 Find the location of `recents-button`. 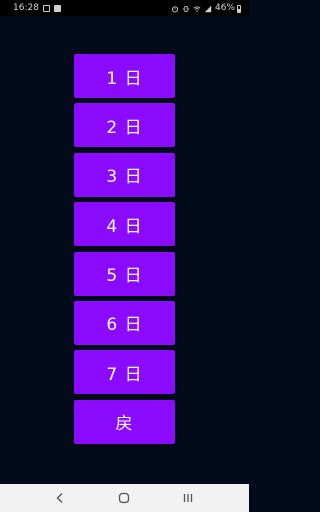

recents-button is located at coordinates (188, 498).